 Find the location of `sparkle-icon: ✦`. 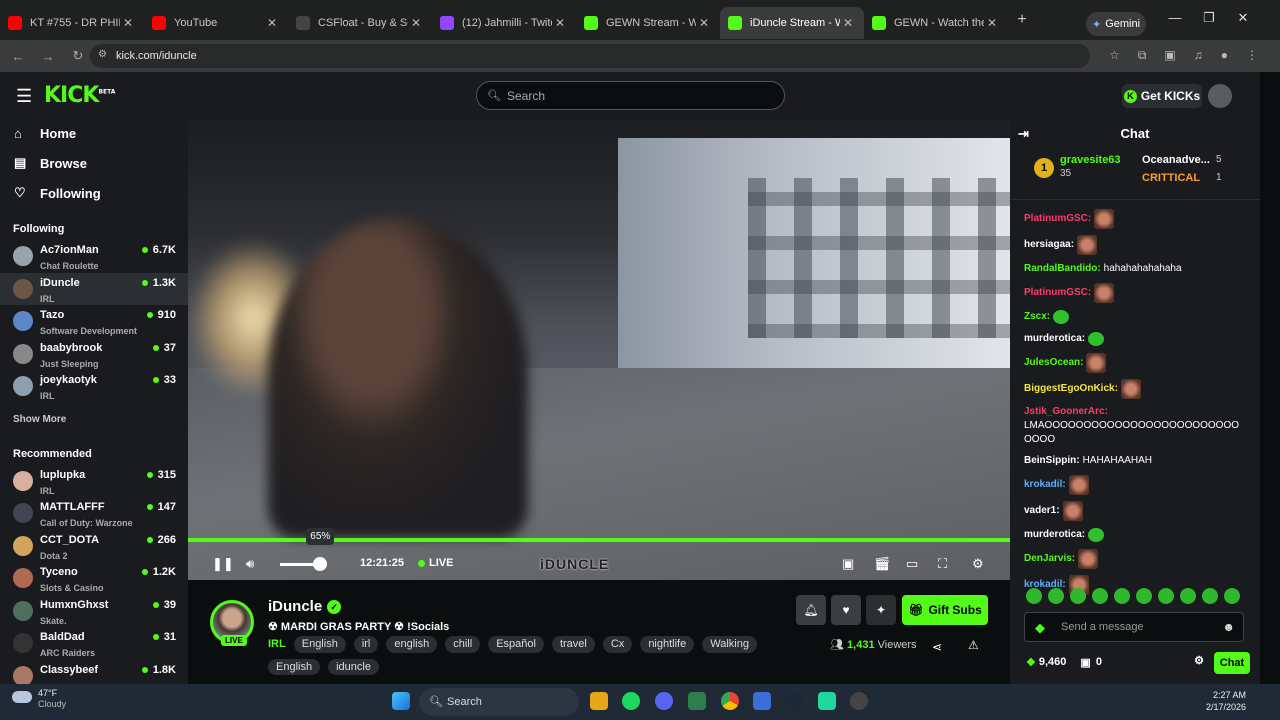

sparkle-icon: ✦ is located at coordinates (881, 610).